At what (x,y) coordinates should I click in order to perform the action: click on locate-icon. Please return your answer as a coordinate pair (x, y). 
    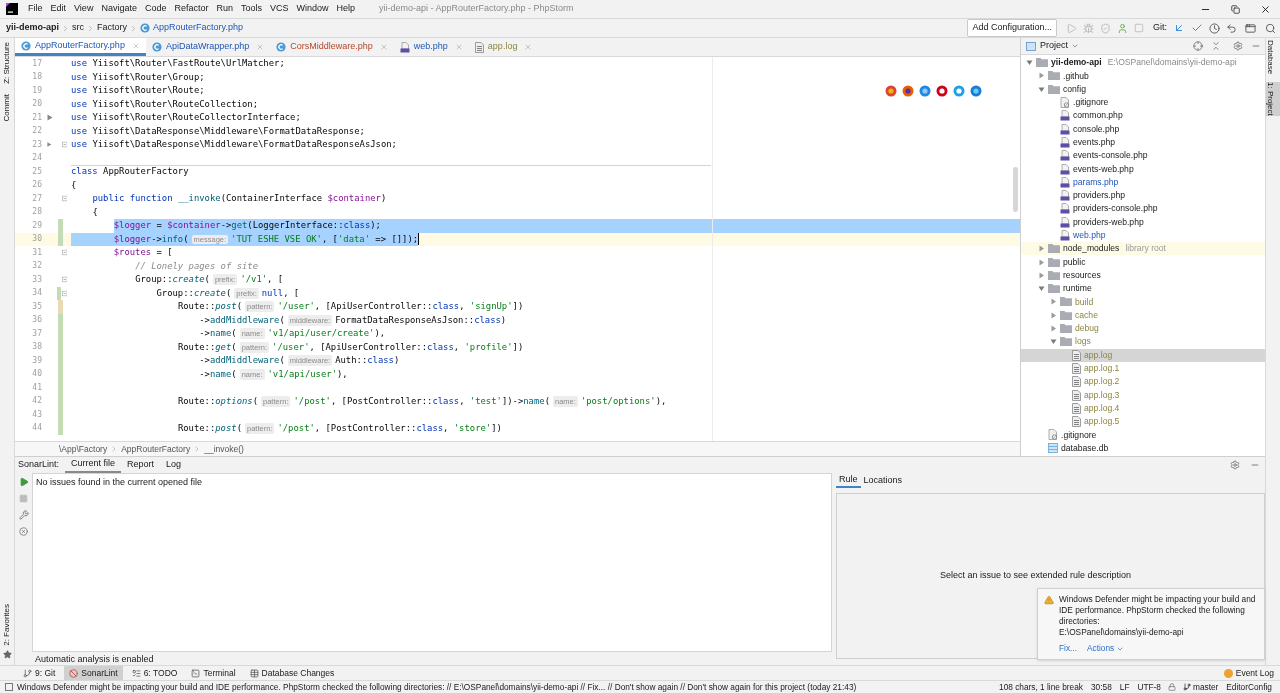
    Looking at the image, I should click on (1198, 46).